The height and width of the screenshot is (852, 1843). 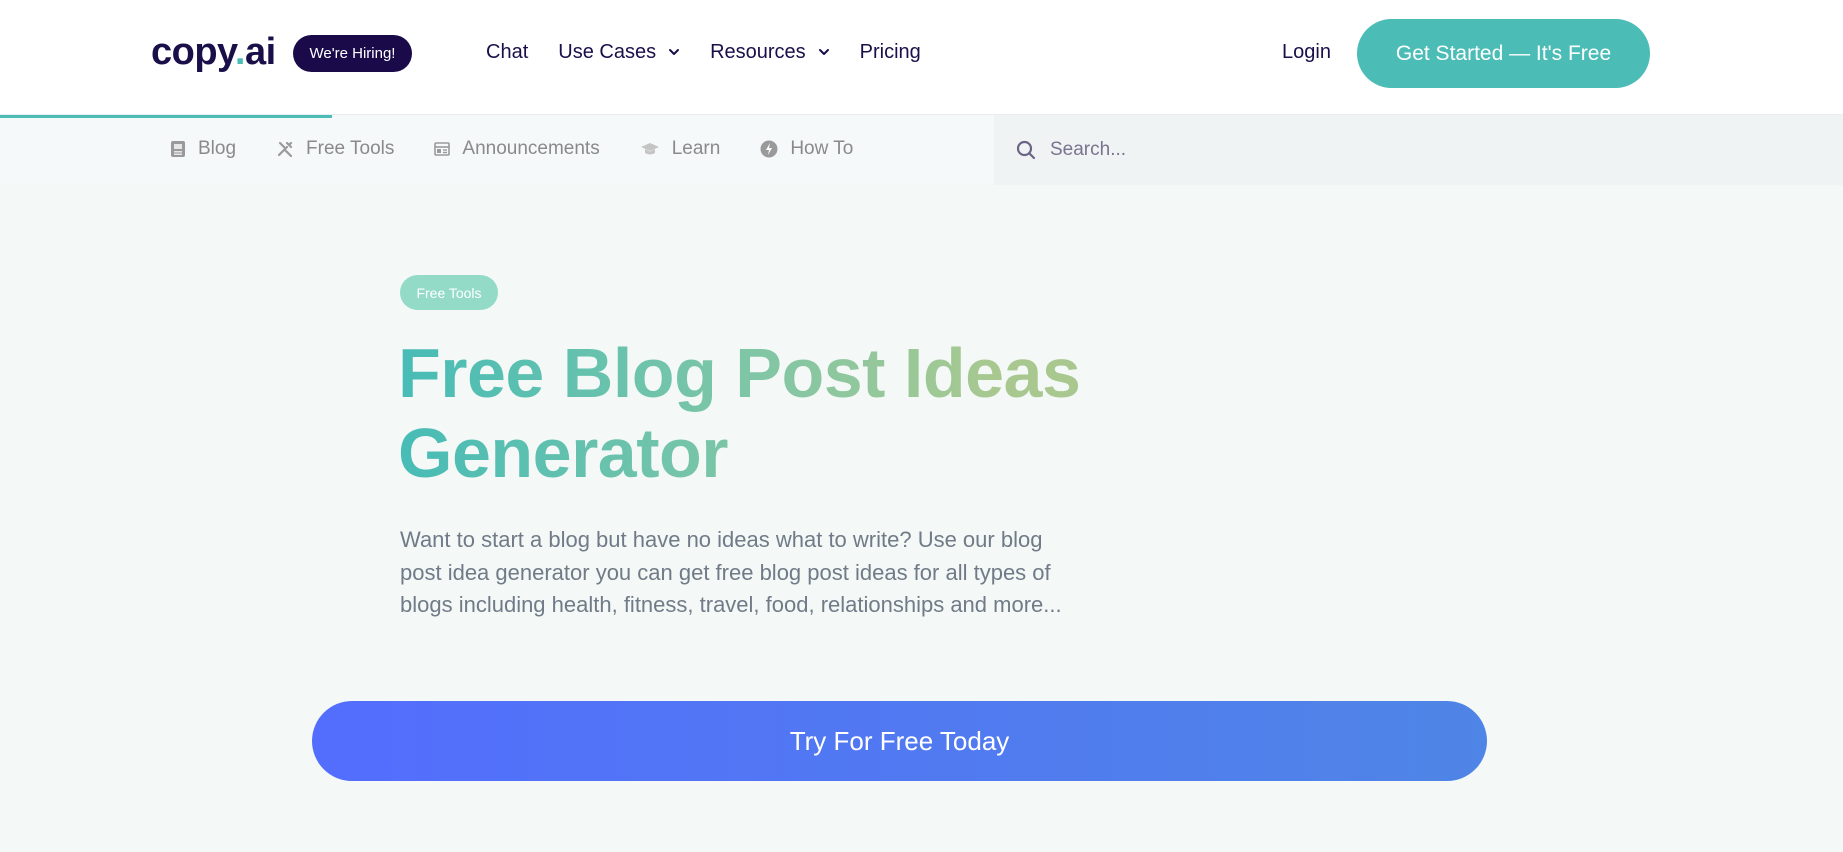 I want to click on subnav-item-how-to: How To, so click(x=806, y=149).